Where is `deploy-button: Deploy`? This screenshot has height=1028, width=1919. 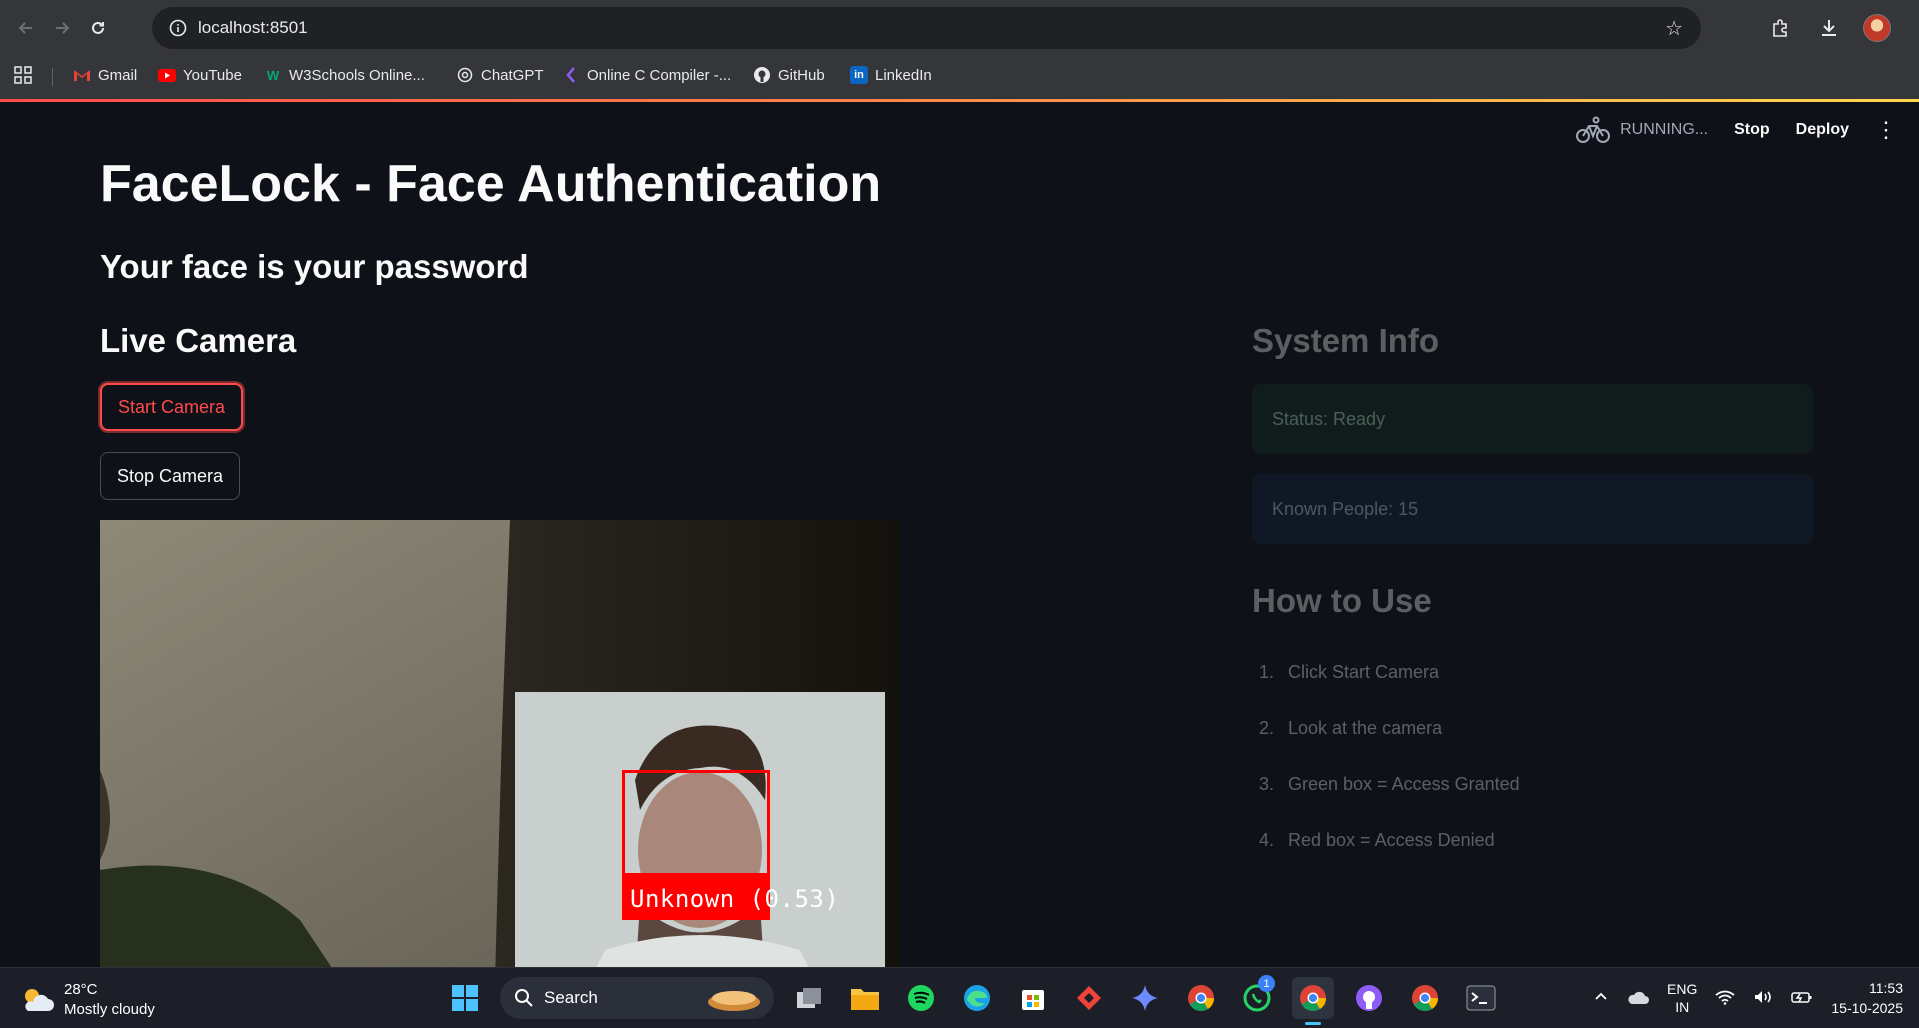
deploy-button: Deploy is located at coordinates (1822, 130).